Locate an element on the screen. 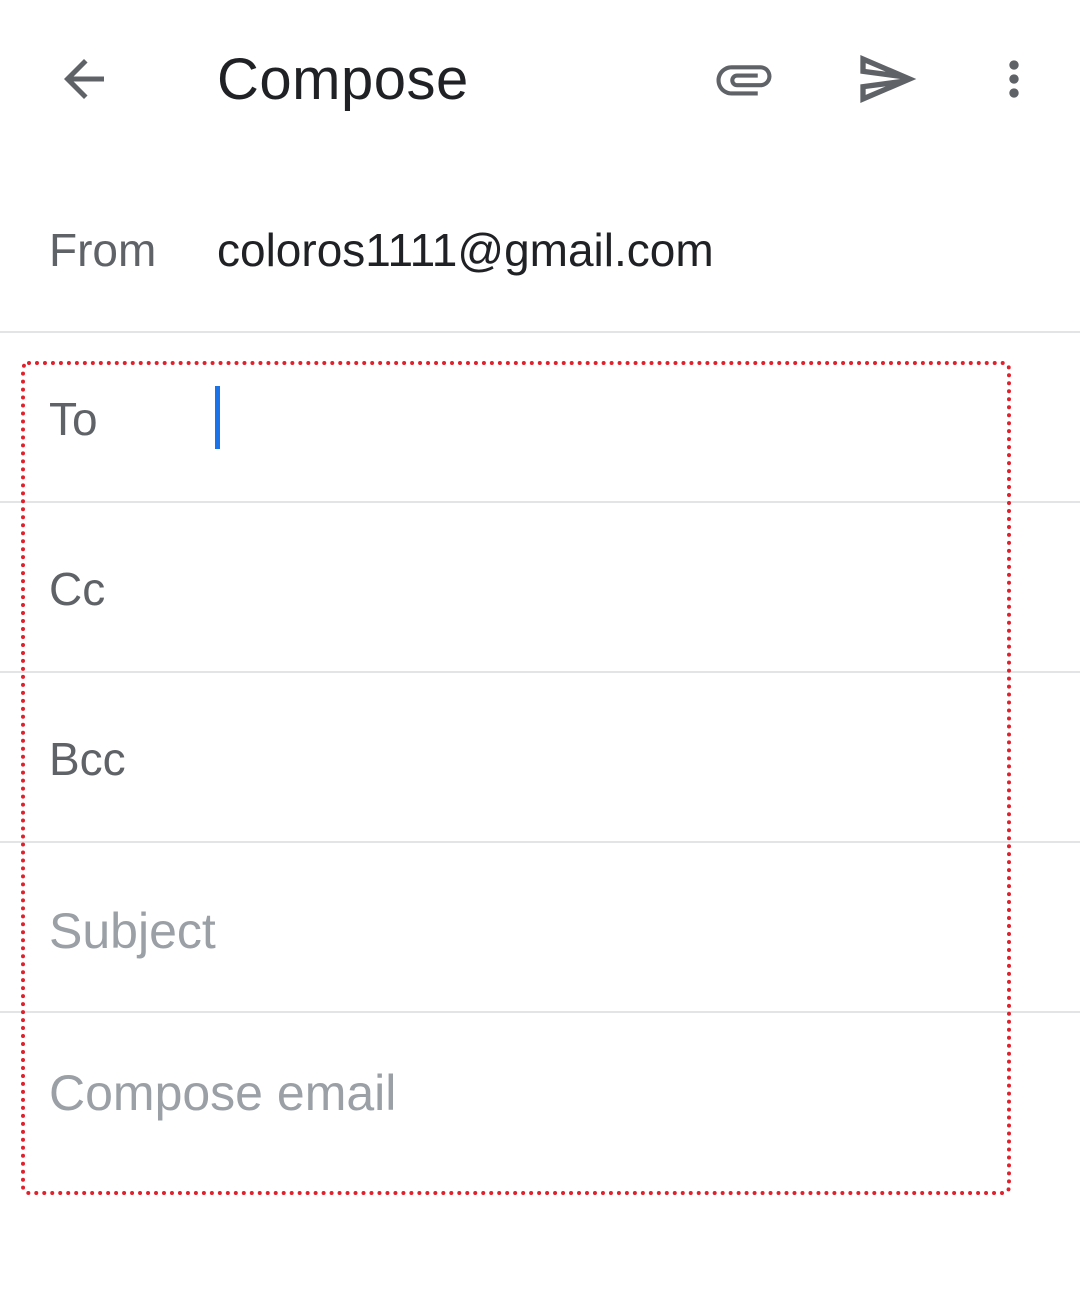 The width and height of the screenshot is (1080, 1308). subject-row is located at coordinates (540, 928).